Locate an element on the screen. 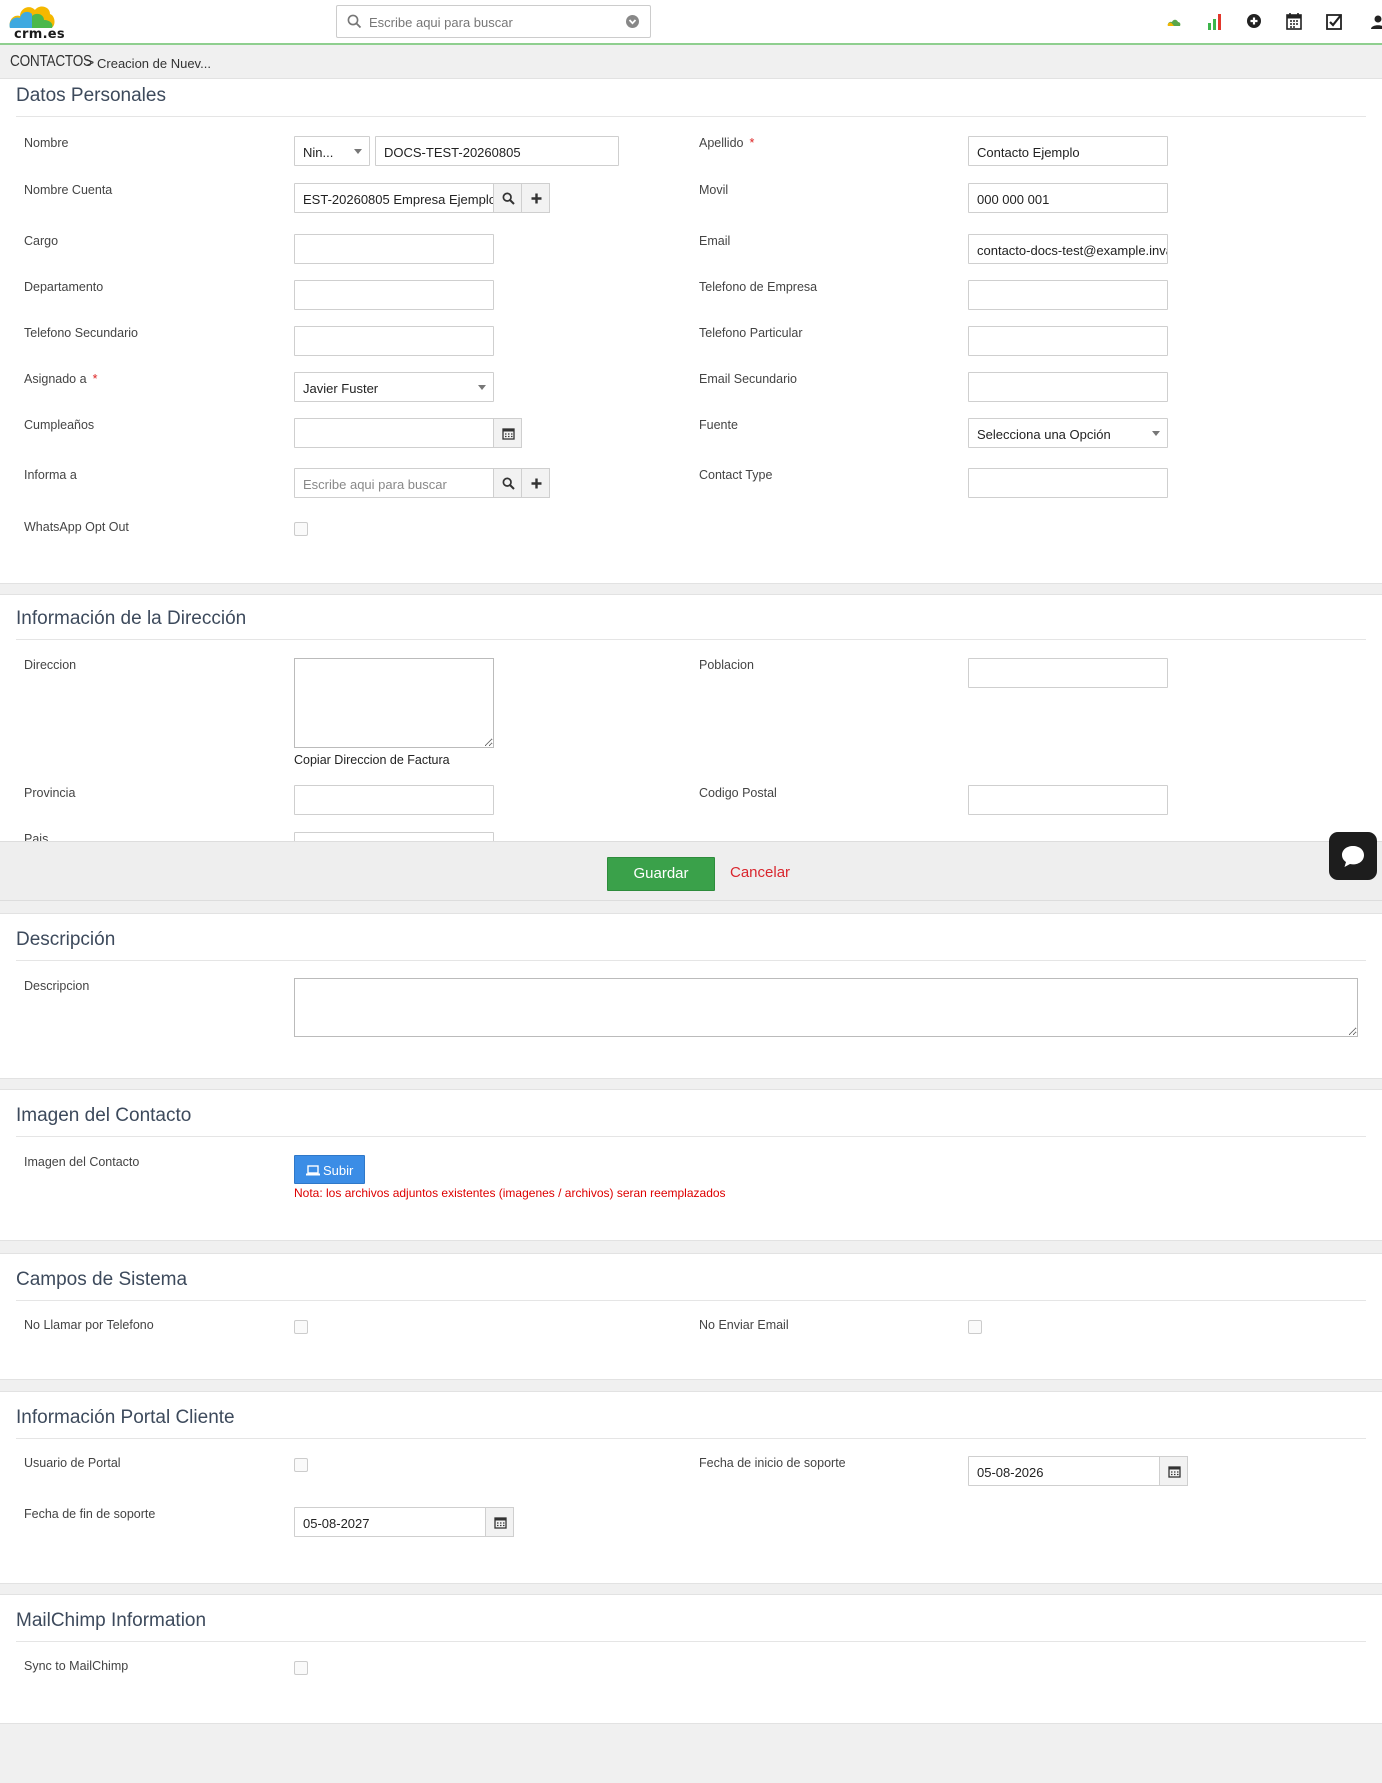  provincia-label: Provincia is located at coordinates (50, 793).